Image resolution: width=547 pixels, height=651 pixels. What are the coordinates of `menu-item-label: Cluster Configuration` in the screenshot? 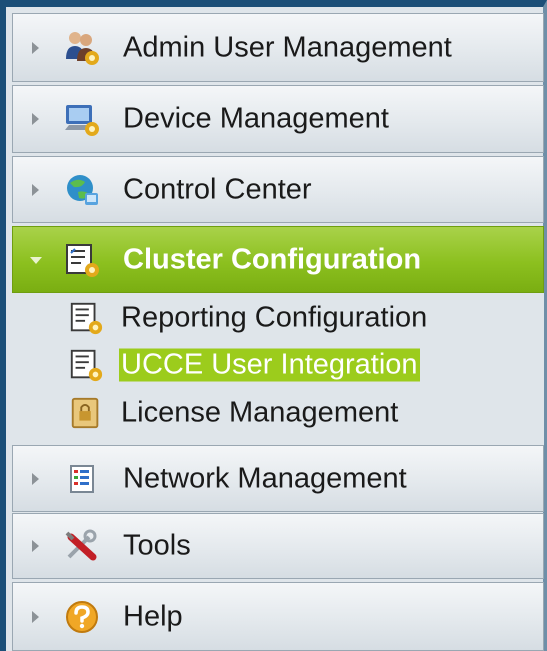 It's located at (272, 259).